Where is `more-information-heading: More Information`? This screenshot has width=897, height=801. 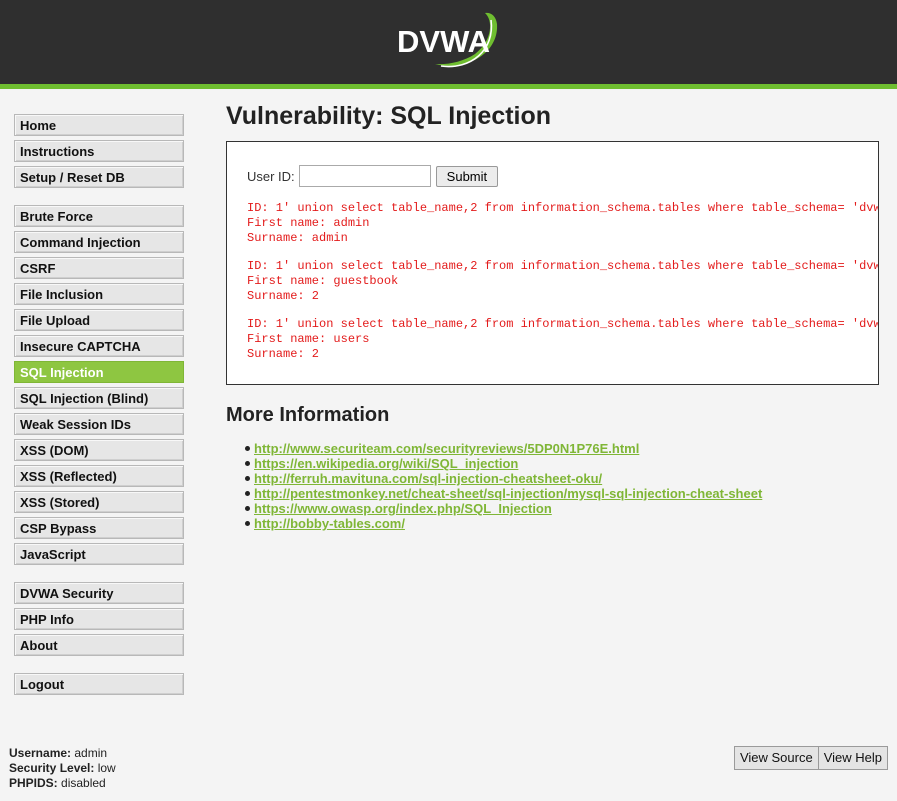
more-information-heading: More Information is located at coordinates (308, 415).